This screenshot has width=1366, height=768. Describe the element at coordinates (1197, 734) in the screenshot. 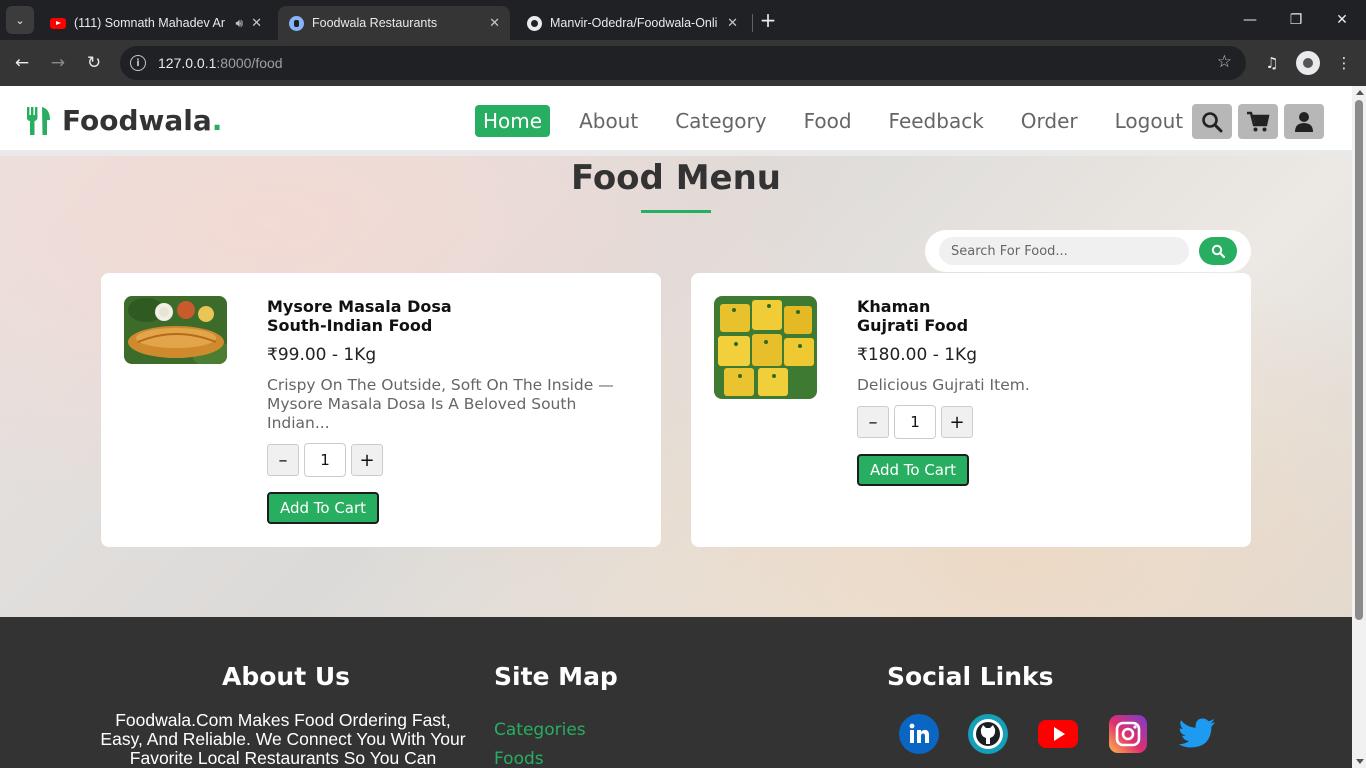

I see `twitter-icon` at that location.